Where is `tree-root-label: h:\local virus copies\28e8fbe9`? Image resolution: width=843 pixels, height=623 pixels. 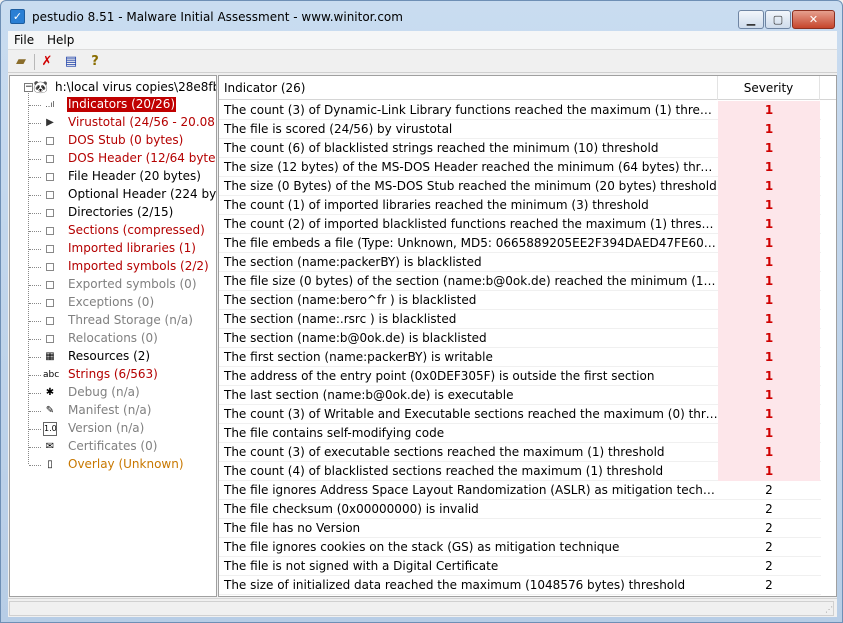
tree-root-label: h:\local virus copies\28e8fbe9 is located at coordinates (135, 87).